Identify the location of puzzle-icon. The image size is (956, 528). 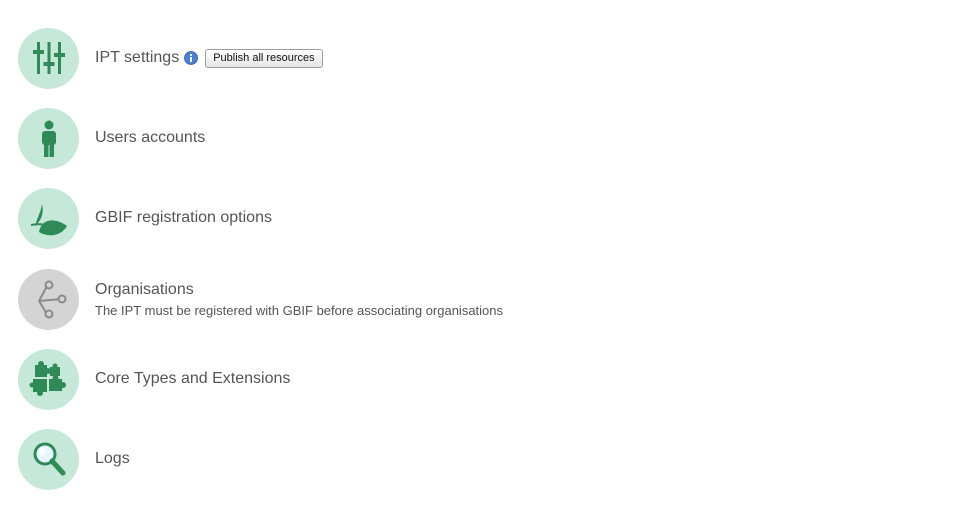
(47, 378).